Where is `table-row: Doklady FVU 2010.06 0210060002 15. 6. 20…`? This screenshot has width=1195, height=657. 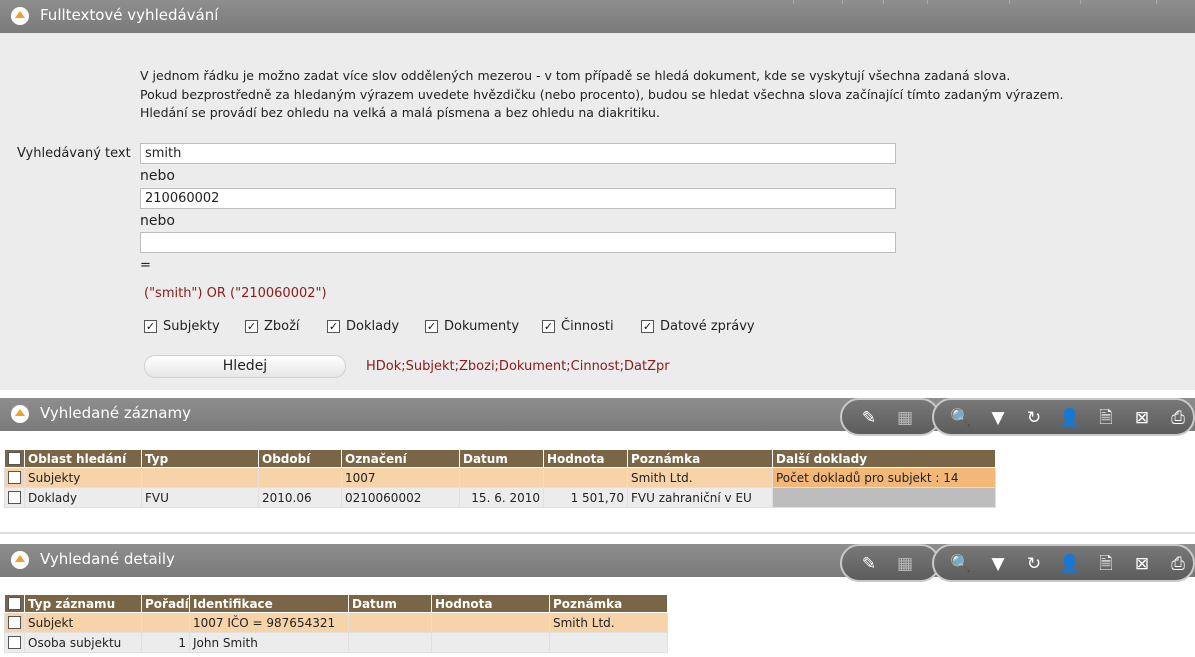
table-row: Doklady FVU 2010.06 0210060002 15. 6. 20… is located at coordinates (500, 497).